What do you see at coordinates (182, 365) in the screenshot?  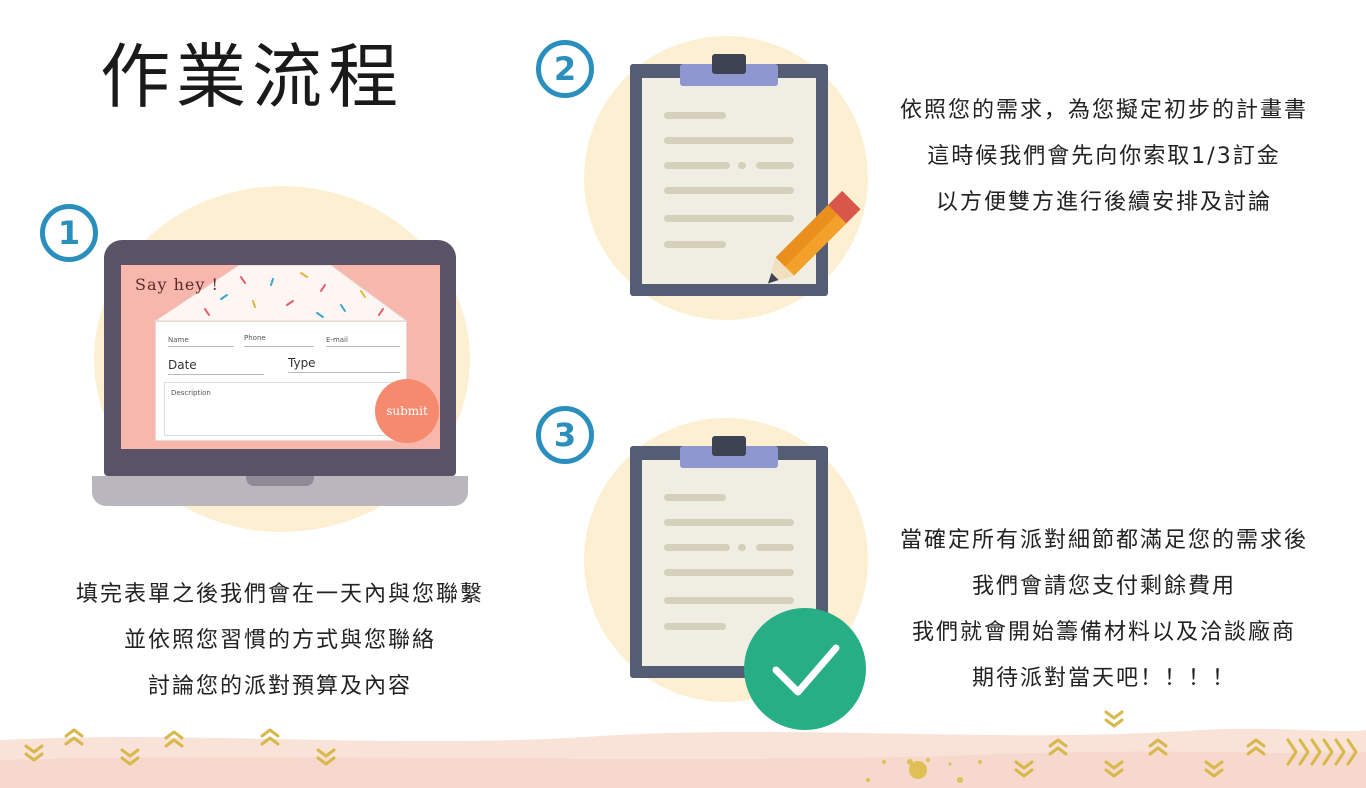 I see `date-label: Date` at bounding box center [182, 365].